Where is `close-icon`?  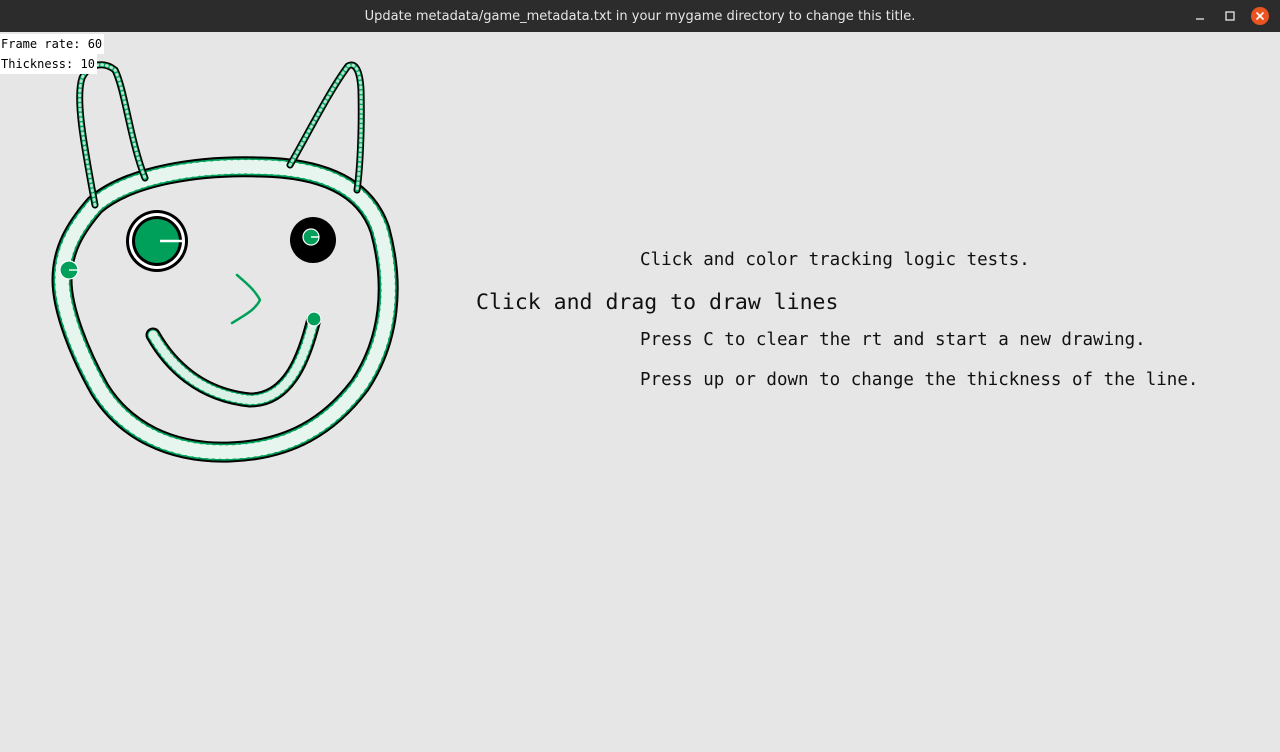
close-icon is located at coordinates (1260, 16).